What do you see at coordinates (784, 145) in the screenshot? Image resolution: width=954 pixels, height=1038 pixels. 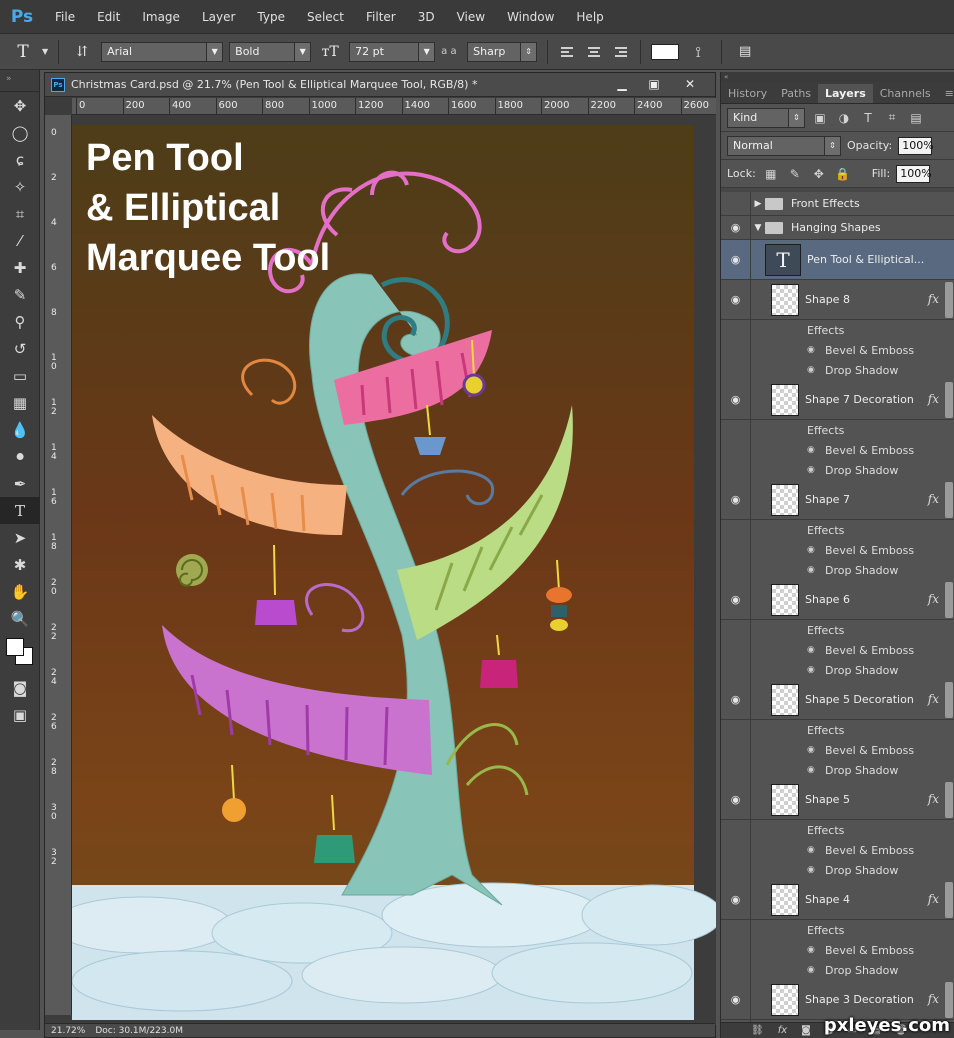 I see `blend-mode-select: Normal ⇕` at bounding box center [784, 145].